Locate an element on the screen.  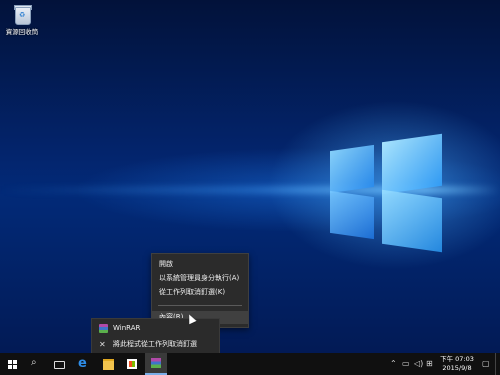
volume-icon: ◁) is located at coordinates (418, 364).